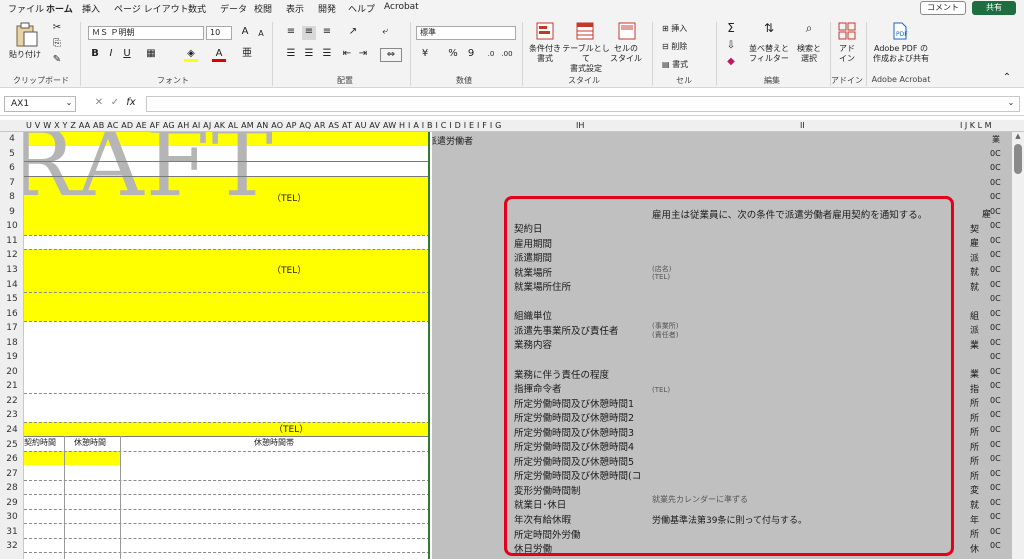 The height and width of the screenshot is (559, 1024). I want to click on find-select-icon: ⌕, so click(809, 29).